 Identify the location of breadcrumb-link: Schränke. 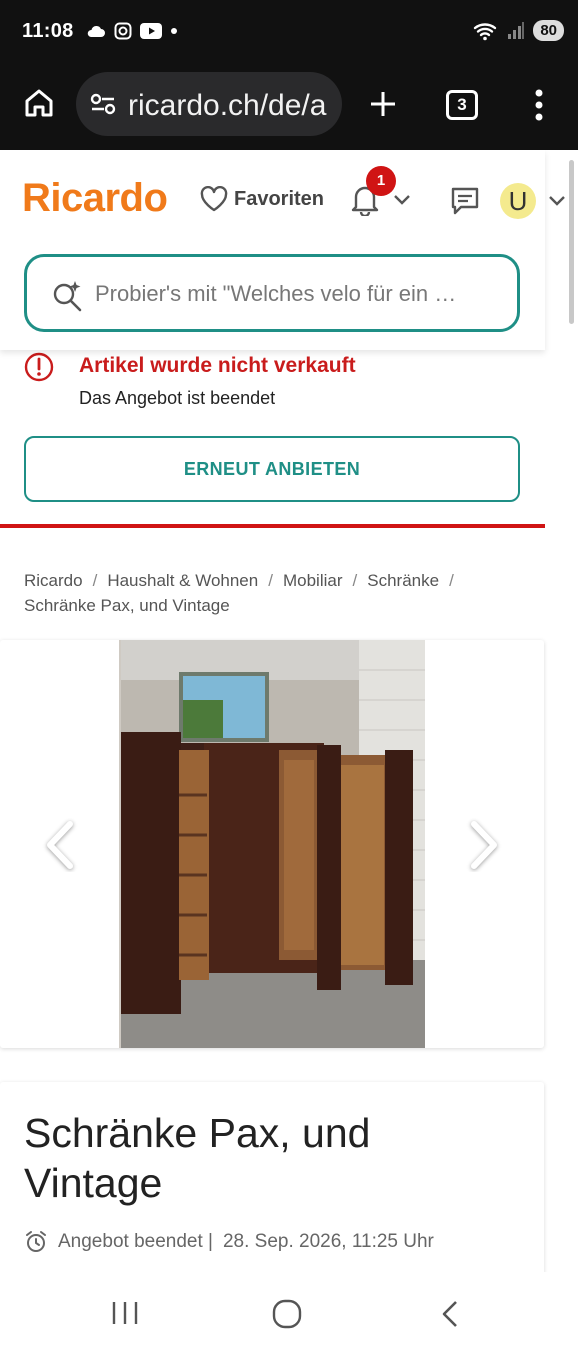
(403, 580).